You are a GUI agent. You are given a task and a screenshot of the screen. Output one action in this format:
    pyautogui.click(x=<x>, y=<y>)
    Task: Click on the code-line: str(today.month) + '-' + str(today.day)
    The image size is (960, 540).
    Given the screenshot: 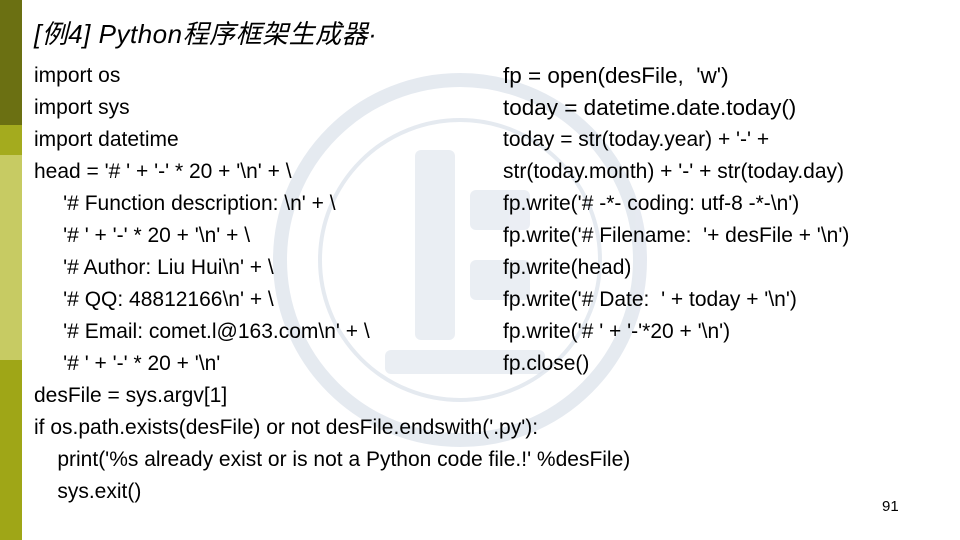 What is the action you would take?
    pyautogui.click(x=674, y=171)
    